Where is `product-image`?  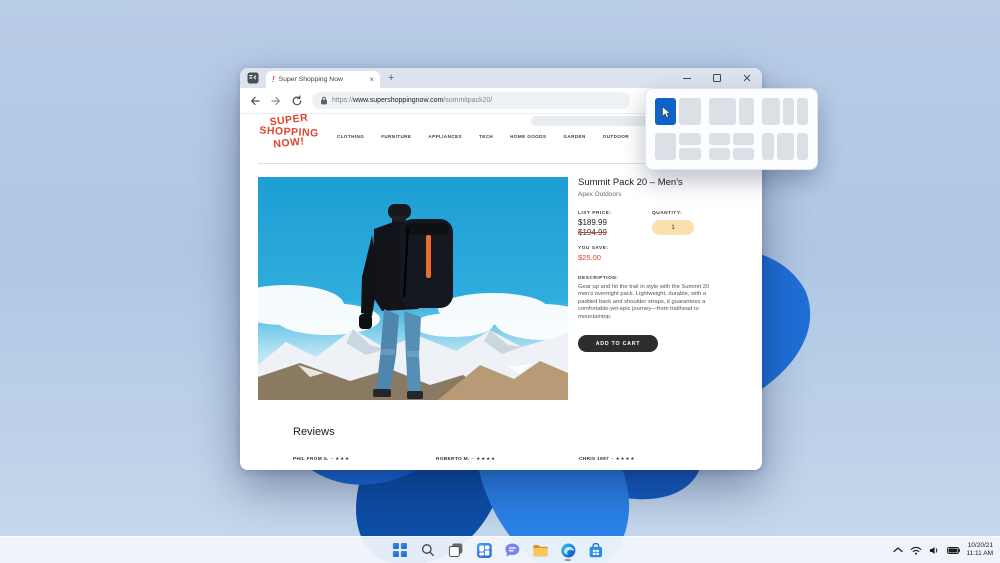 product-image is located at coordinates (413, 288).